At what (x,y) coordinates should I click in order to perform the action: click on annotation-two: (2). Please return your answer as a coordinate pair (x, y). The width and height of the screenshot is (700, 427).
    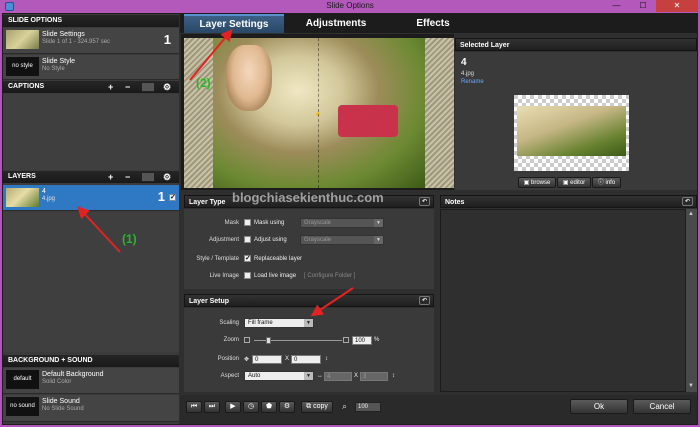
    Looking at the image, I should click on (203, 83).